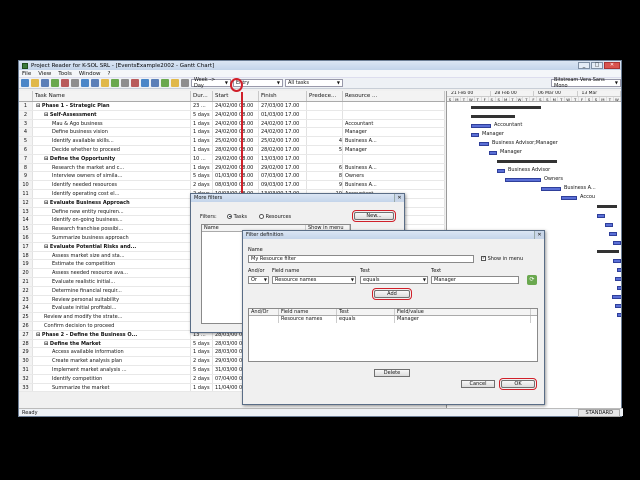 The width and height of the screenshot is (640, 480). Describe the element at coordinates (325, 149) in the screenshot. I see `task-predecessors: 5` at that location.